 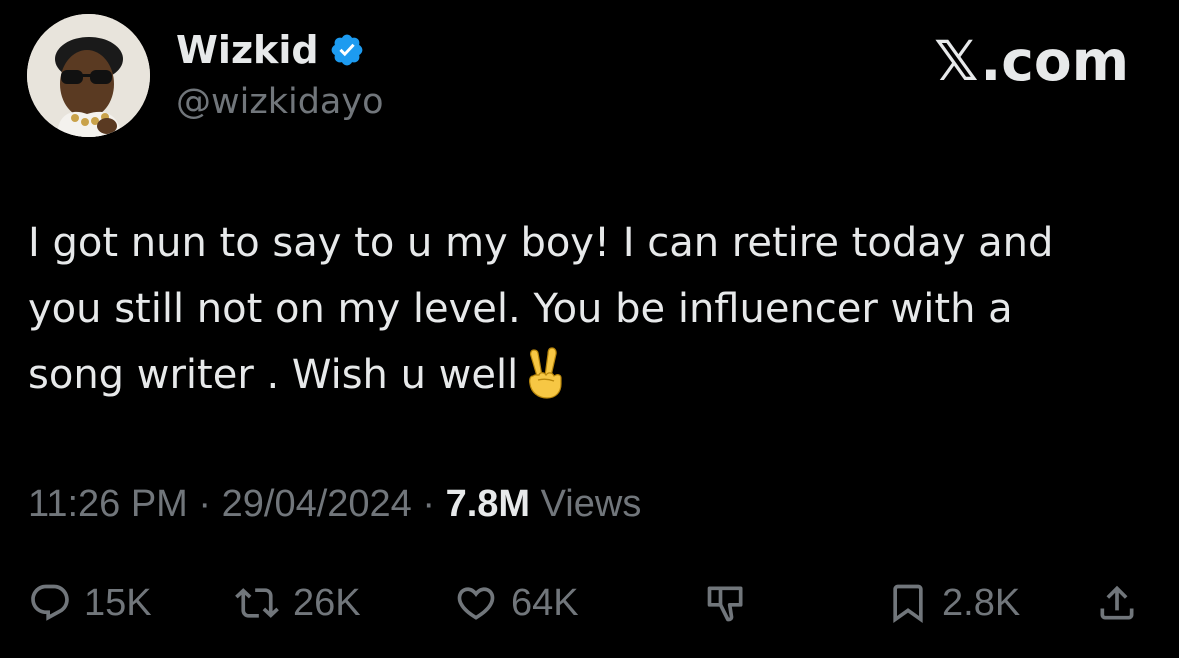 I want to click on action-bar: 15K 26K 64K 2.8K, so click(x=589, y=603).